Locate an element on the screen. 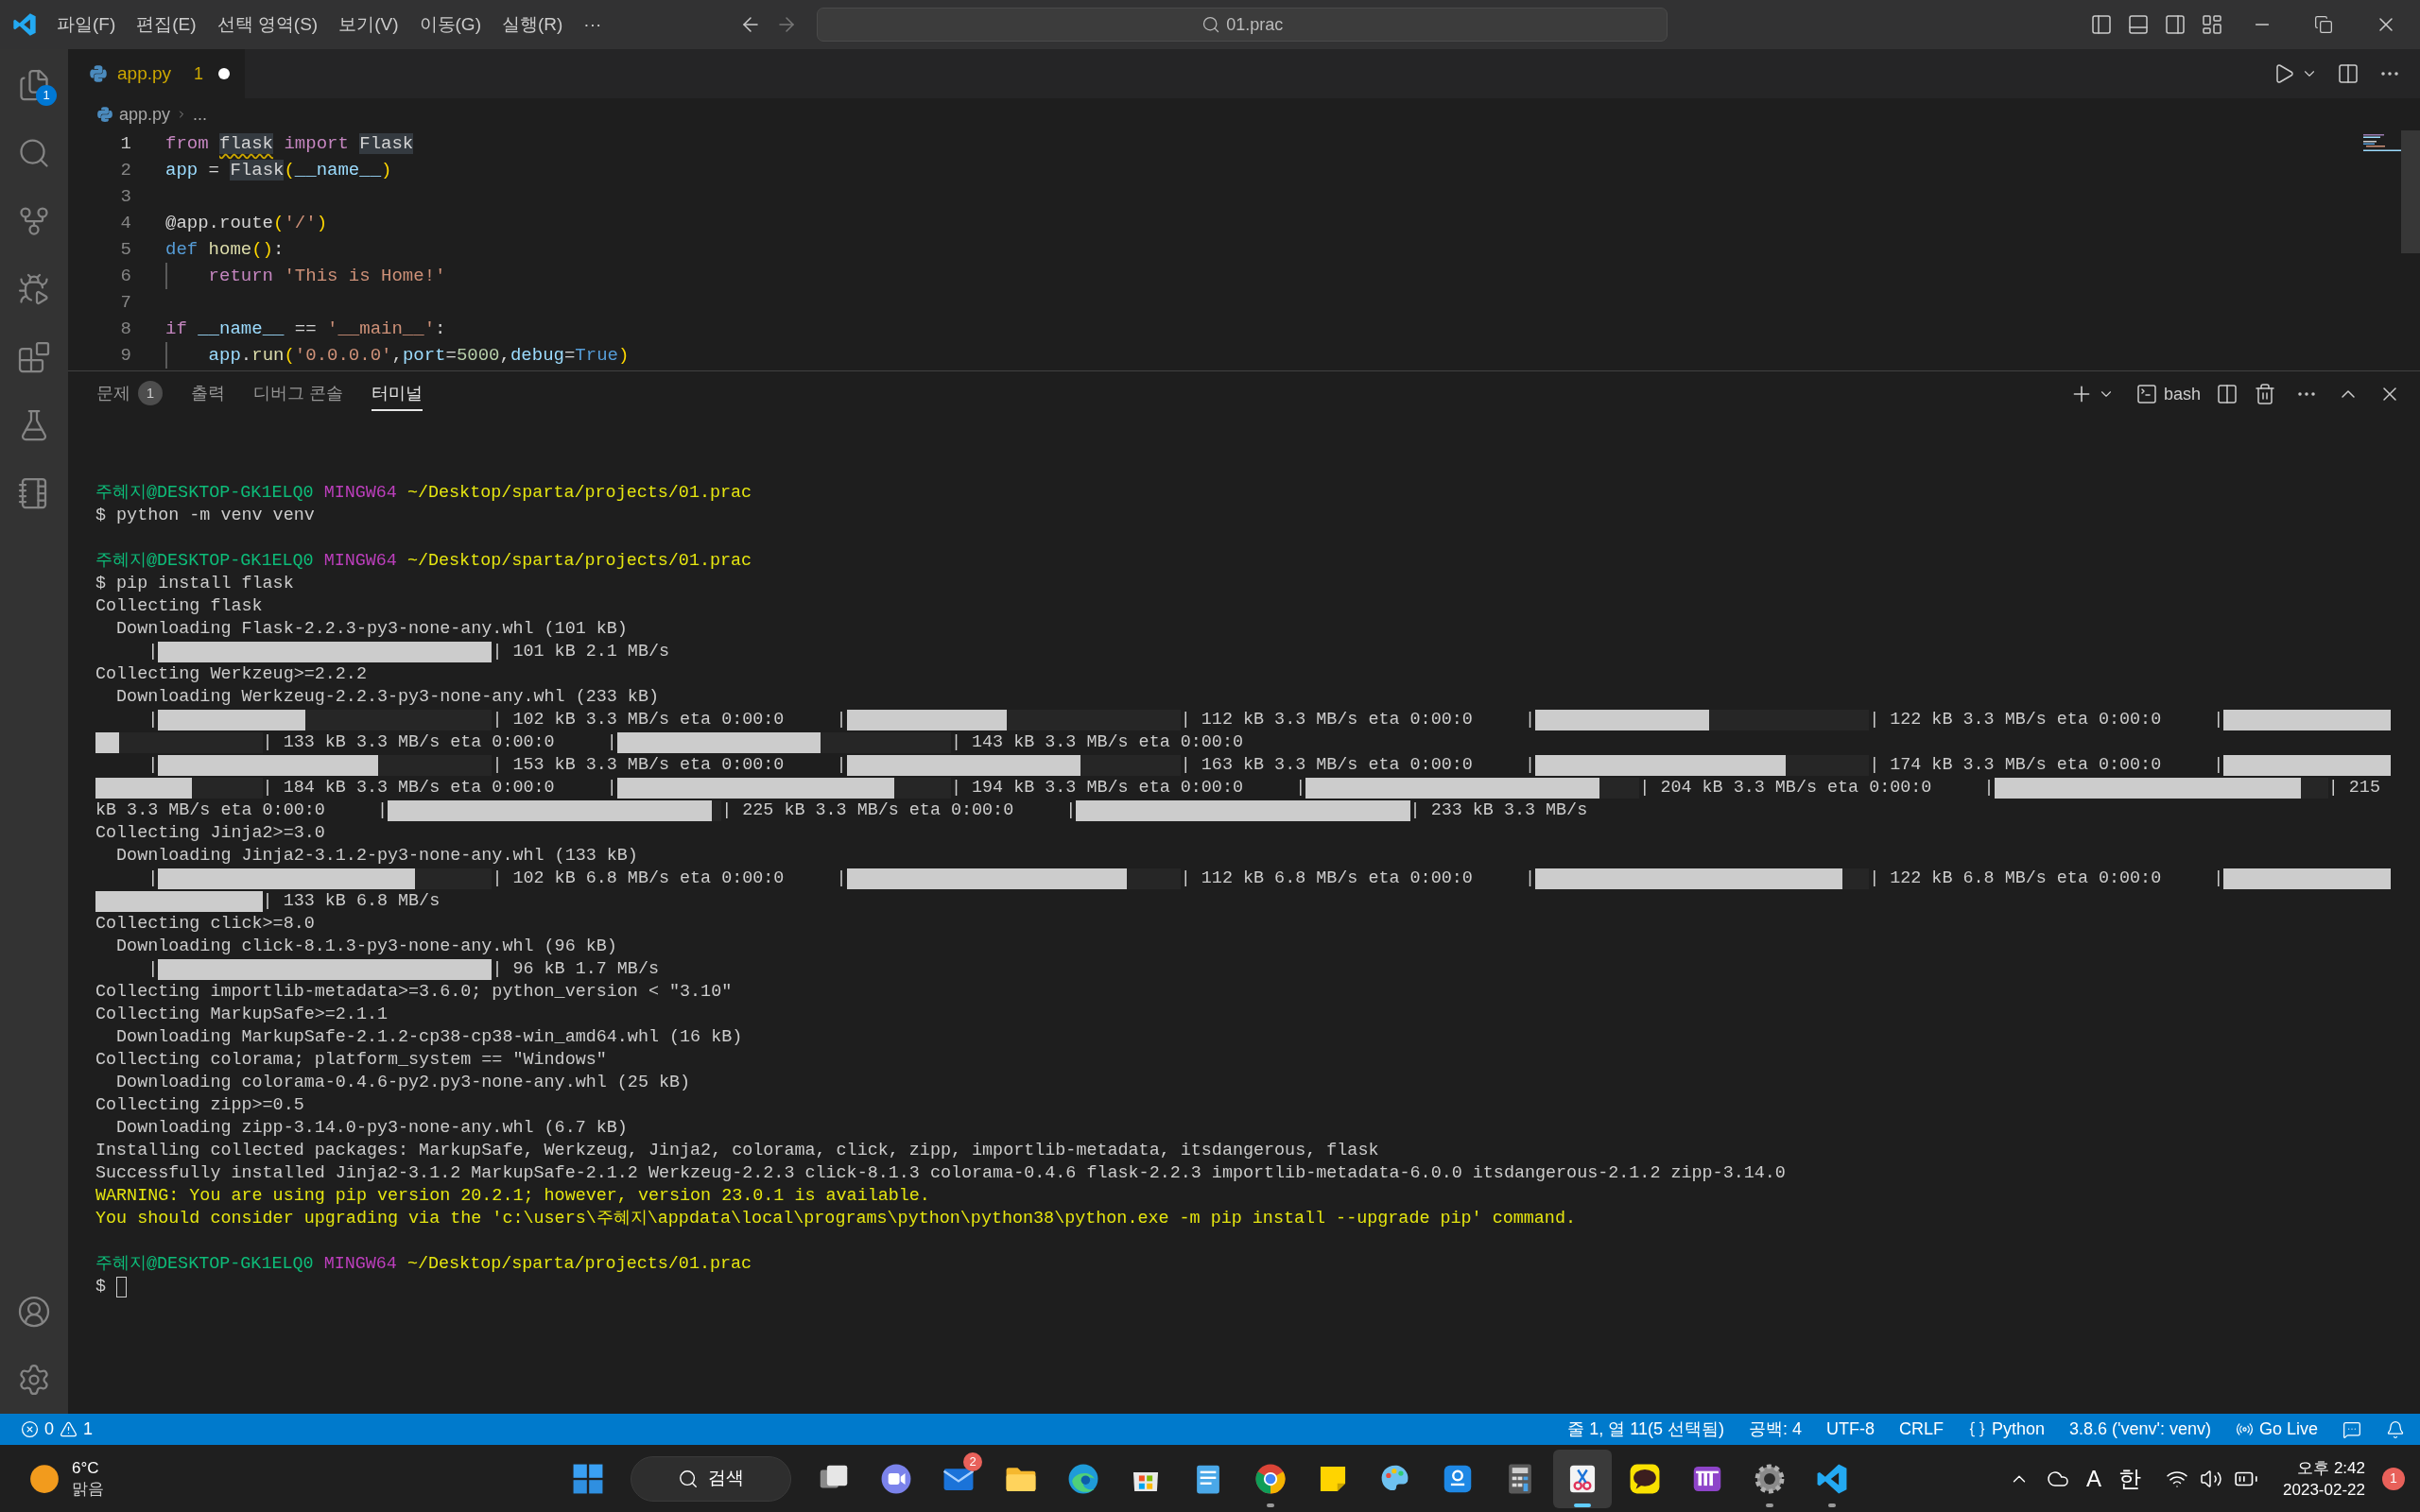 The image size is (2420, 1512). clock: 오후 2:42 2023-02-22 is located at coordinates (2324, 1478).